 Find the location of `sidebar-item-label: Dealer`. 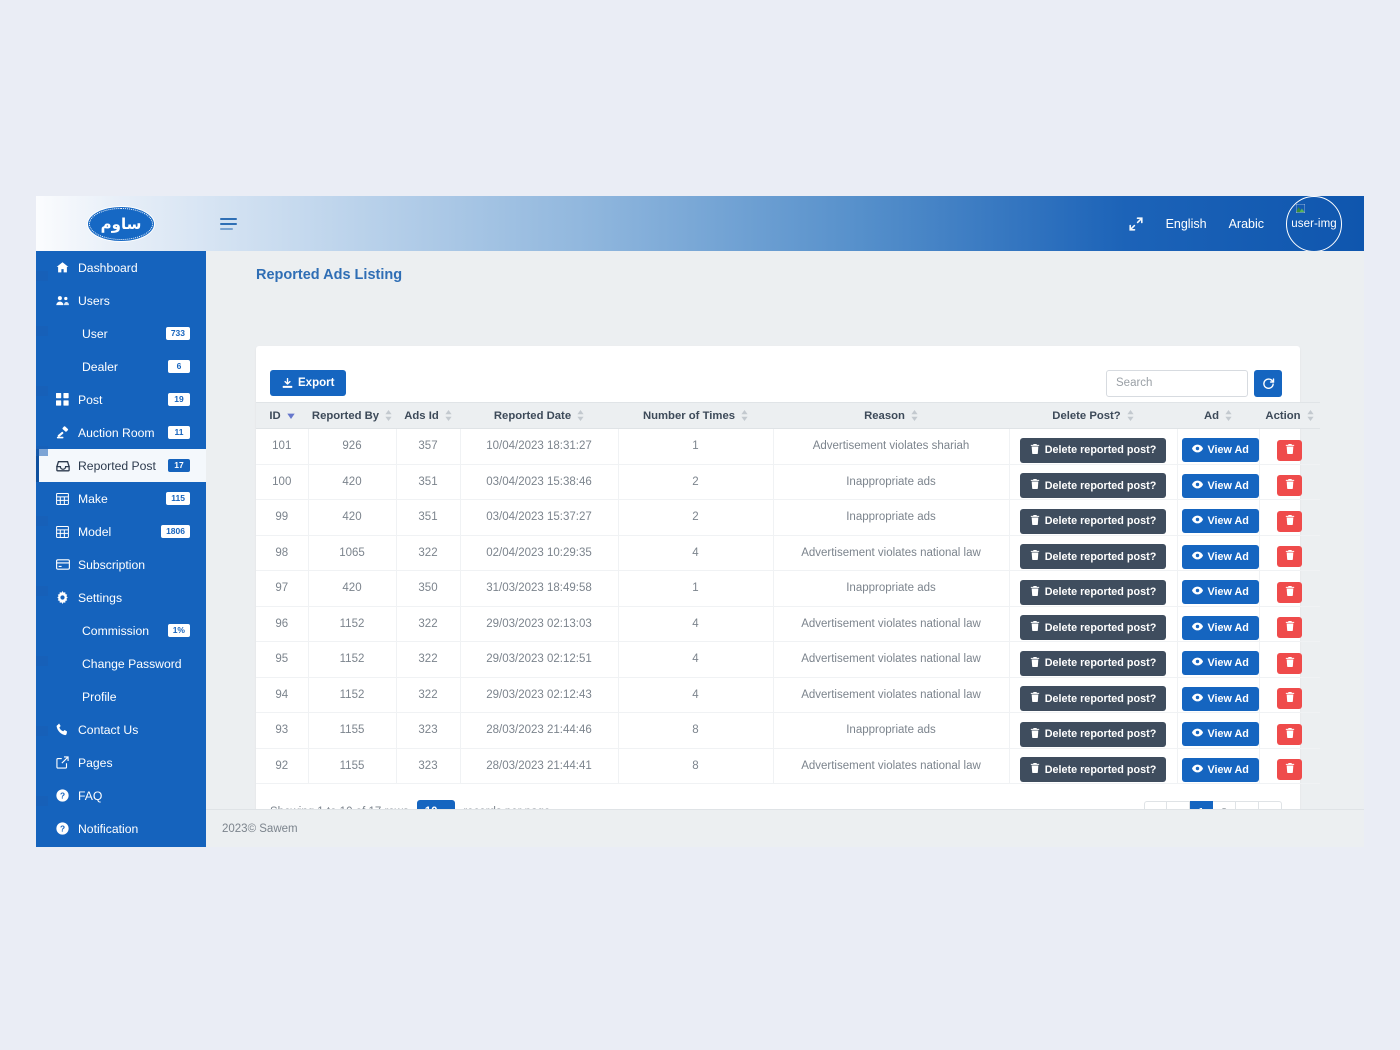

sidebar-item-label: Dealer is located at coordinates (100, 366).